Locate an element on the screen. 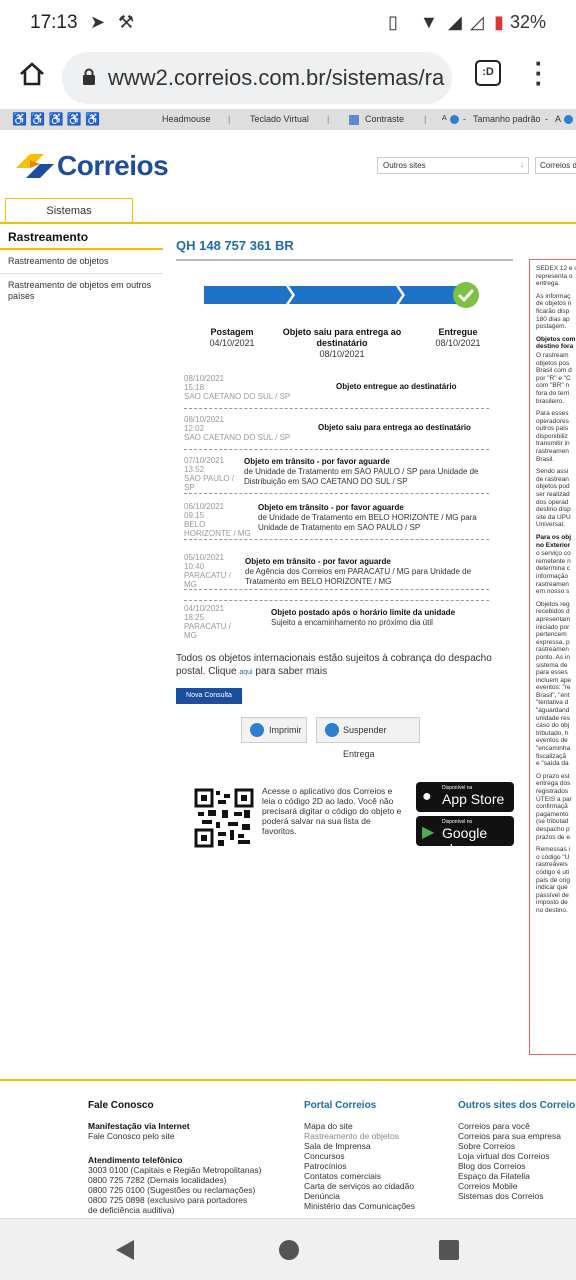 The height and width of the screenshot is (1280, 576). info-heading: Objetos com destino fora is located at coordinates (556, 343).